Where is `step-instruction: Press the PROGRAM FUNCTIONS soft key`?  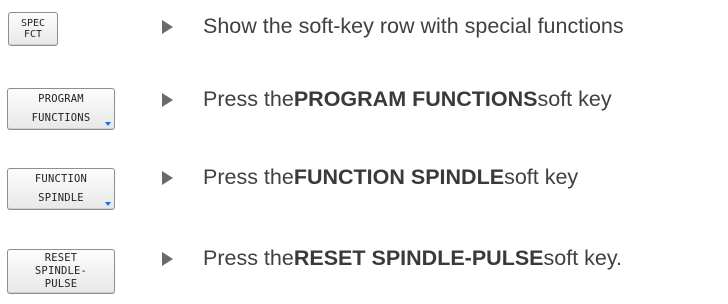
step-instruction: Press the PROGRAM FUNCTIONS soft key is located at coordinates (387, 99).